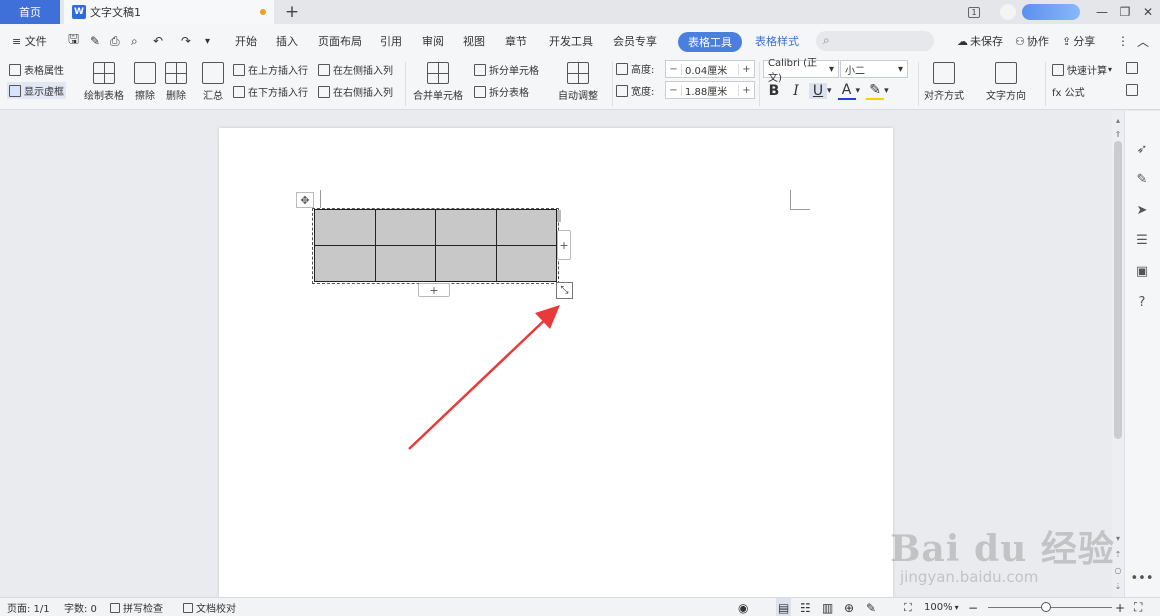 Image resolution: width=1160 pixels, height=616 pixels. Describe the element at coordinates (1120, 607) in the screenshot. I see `zoom-in-button: +` at that location.